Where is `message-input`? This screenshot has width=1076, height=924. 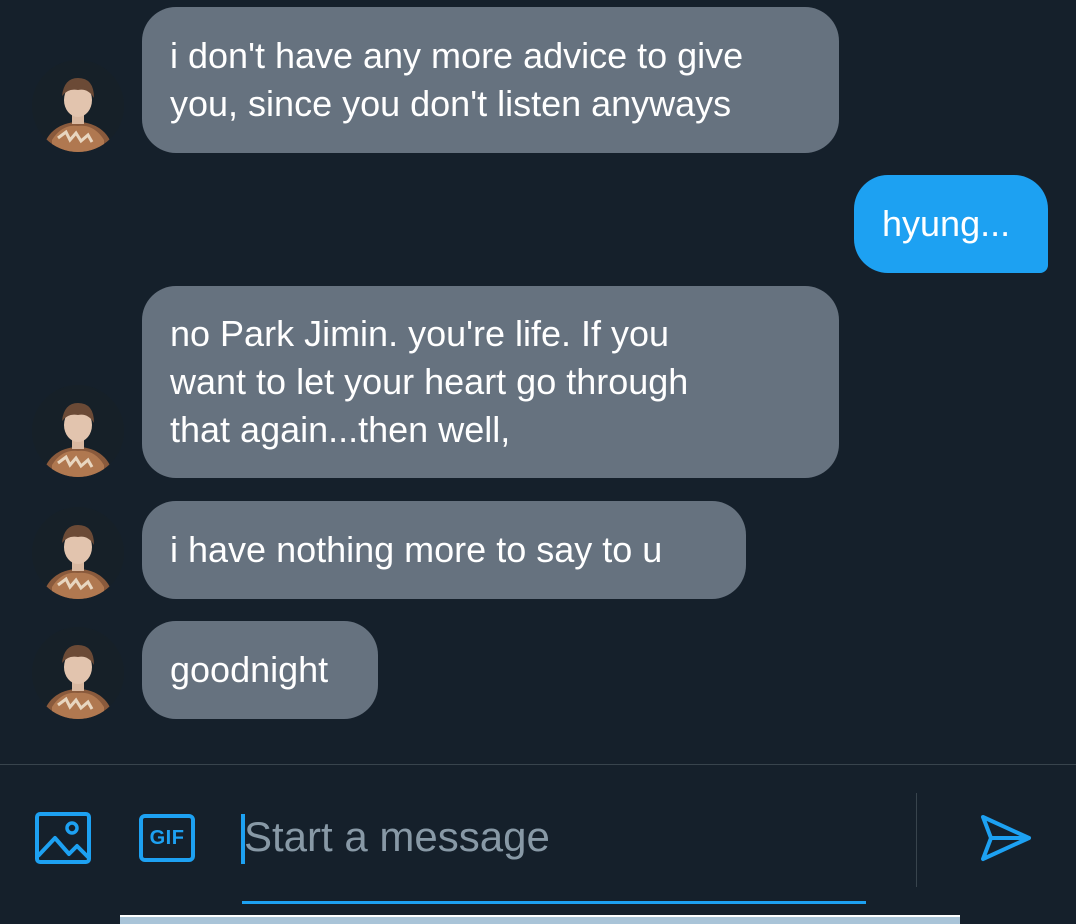 message-input is located at coordinates (554, 837).